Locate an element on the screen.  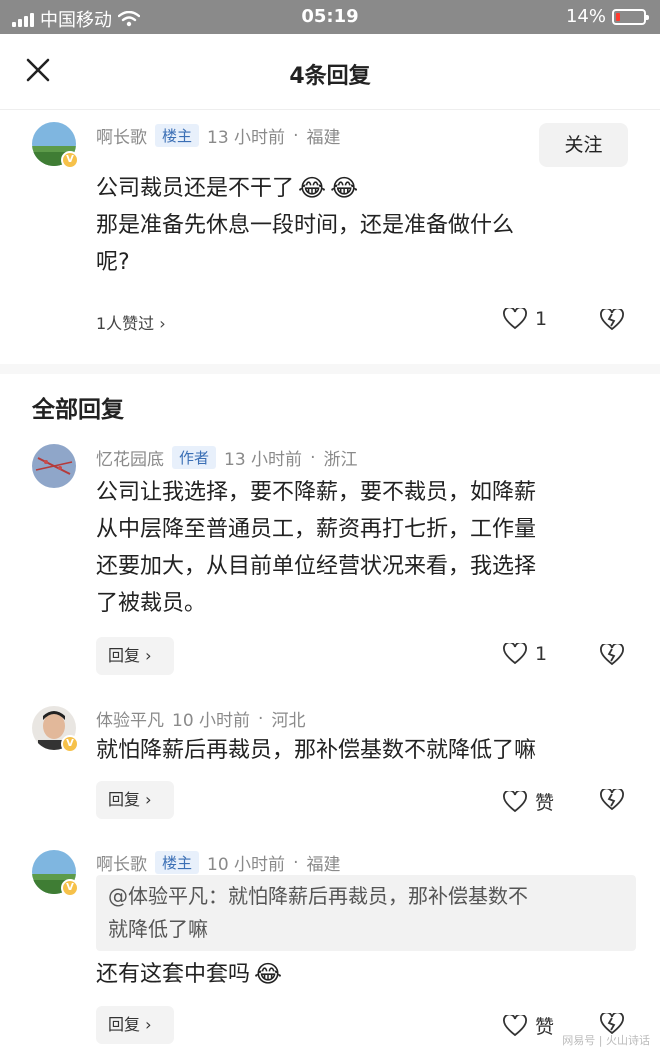
comment-text: 公司裁员还是不干了 😂 😂 那是准备先休息一段时间，还是准备做什么 呢? is located at coordinates (305, 225).